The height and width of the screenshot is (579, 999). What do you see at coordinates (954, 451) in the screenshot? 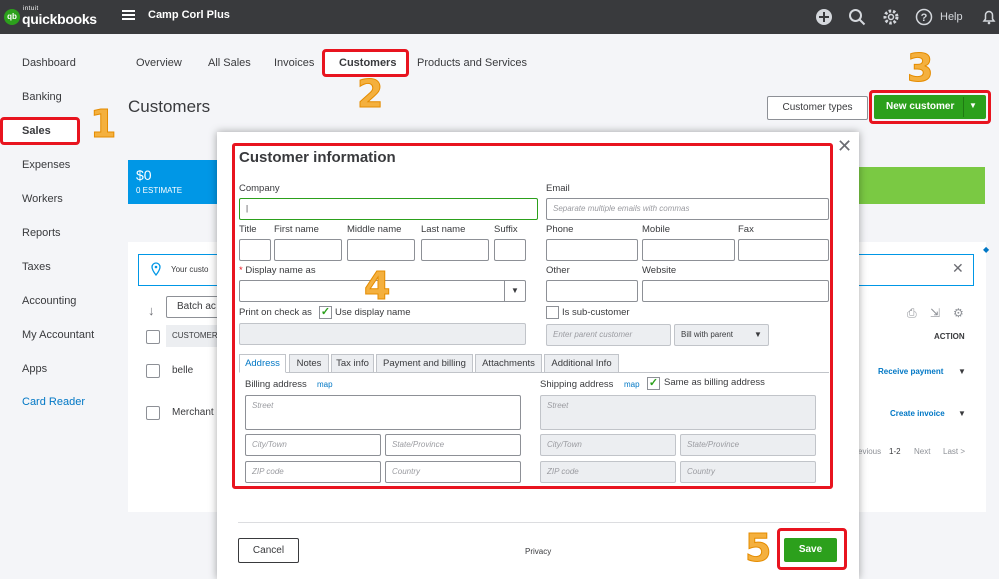
I see `pager-last: Last >` at bounding box center [954, 451].